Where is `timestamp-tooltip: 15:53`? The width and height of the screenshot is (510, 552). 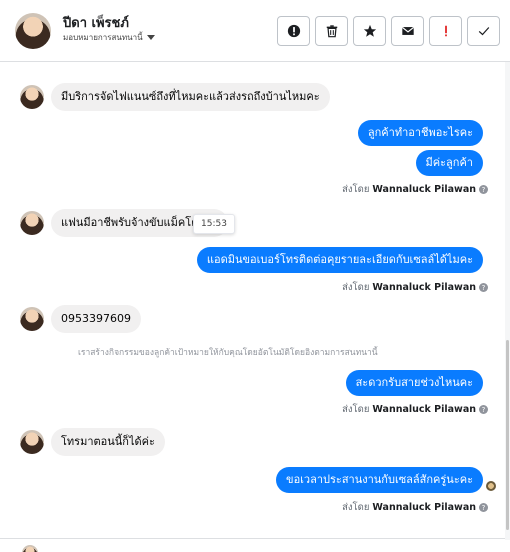
timestamp-tooltip: 15:53 is located at coordinates (214, 224).